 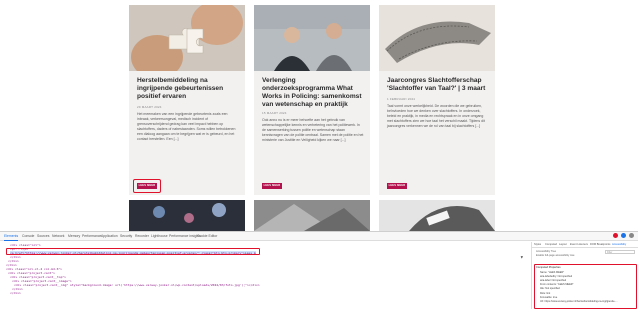 What do you see at coordinates (74, 236) in the screenshot?
I see `tab-memory: Memory` at bounding box center [74, 236].